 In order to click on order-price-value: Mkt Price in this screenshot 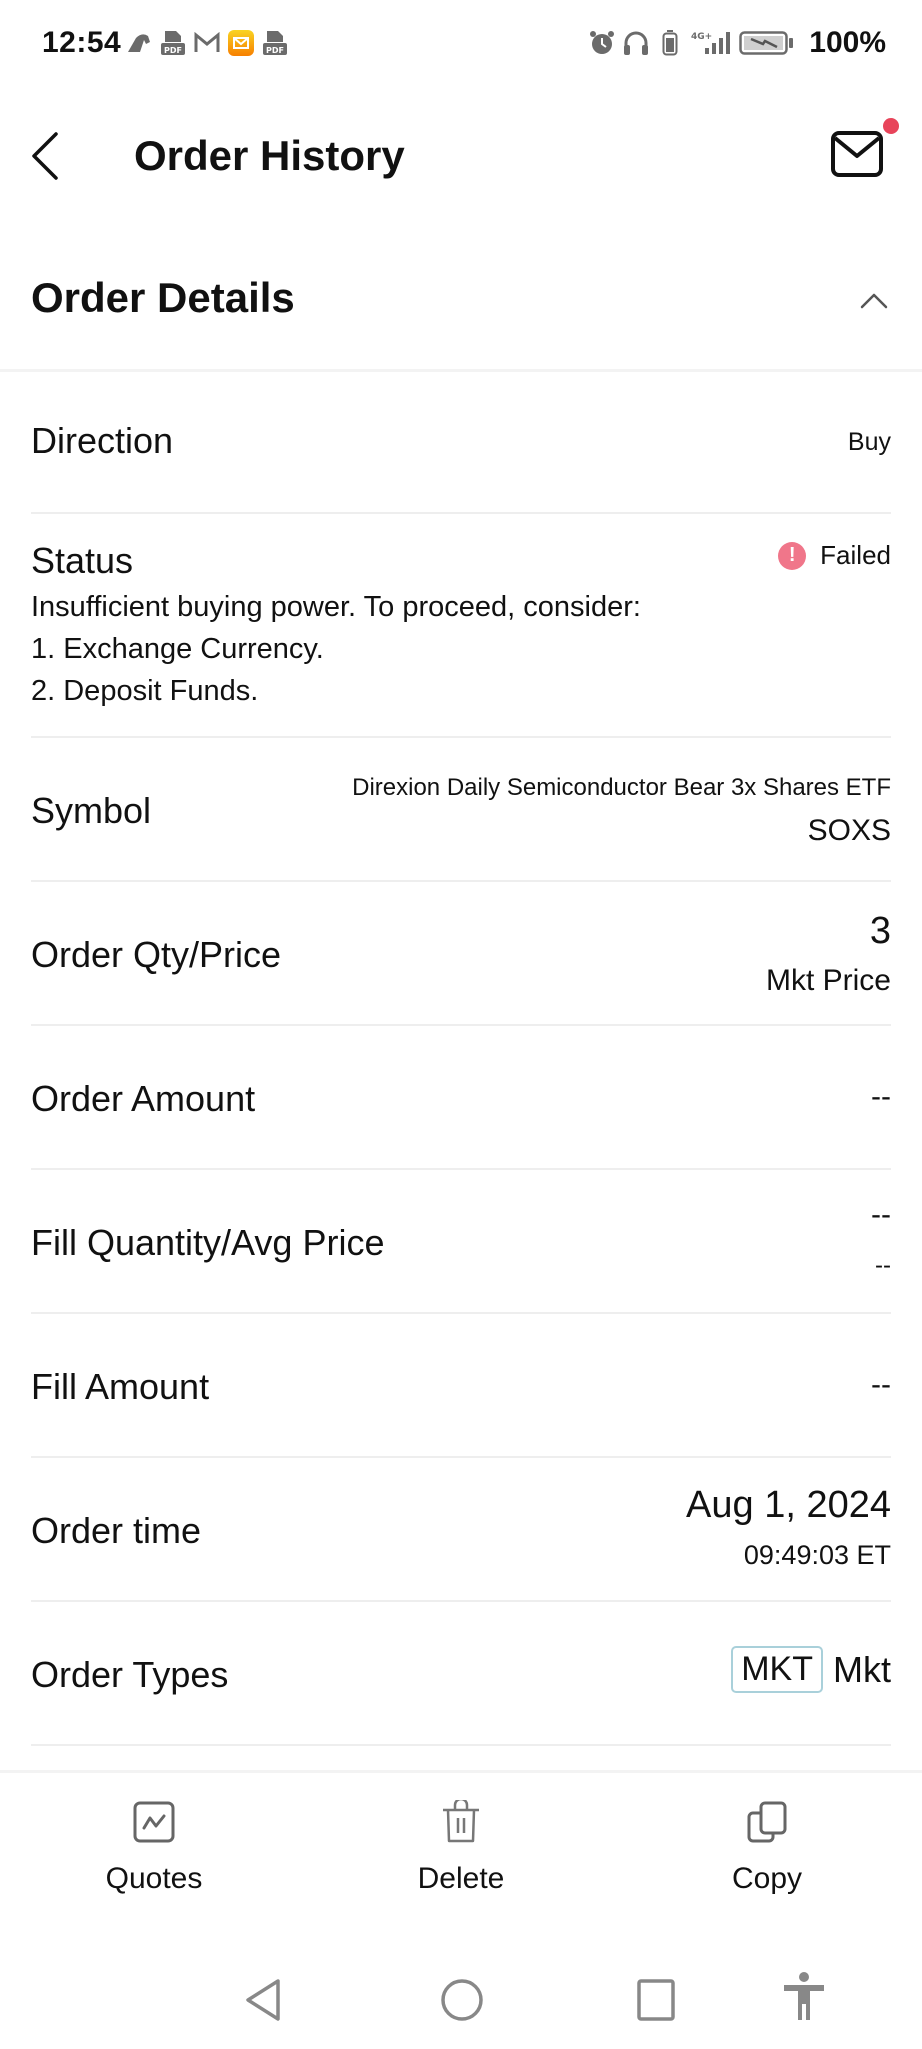, I will do `click(828, 980)`.